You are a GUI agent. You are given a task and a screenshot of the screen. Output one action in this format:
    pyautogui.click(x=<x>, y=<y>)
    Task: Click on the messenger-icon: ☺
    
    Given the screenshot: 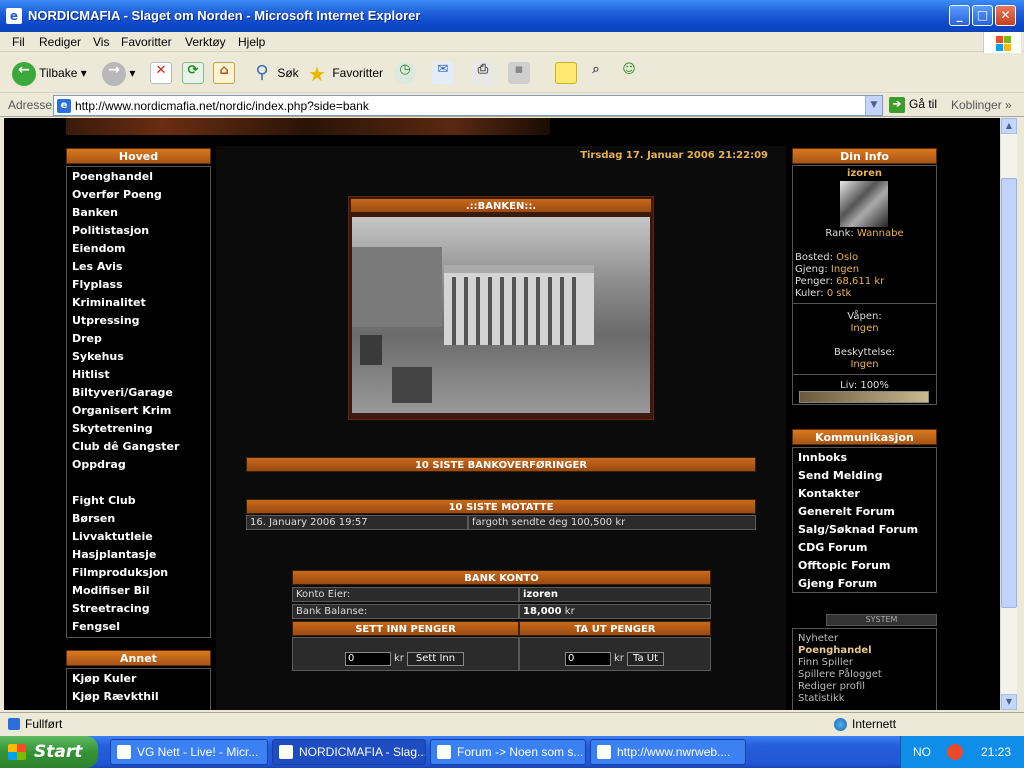 What is the action you would take?
    pyautogui.click(x=629, y=73)
    